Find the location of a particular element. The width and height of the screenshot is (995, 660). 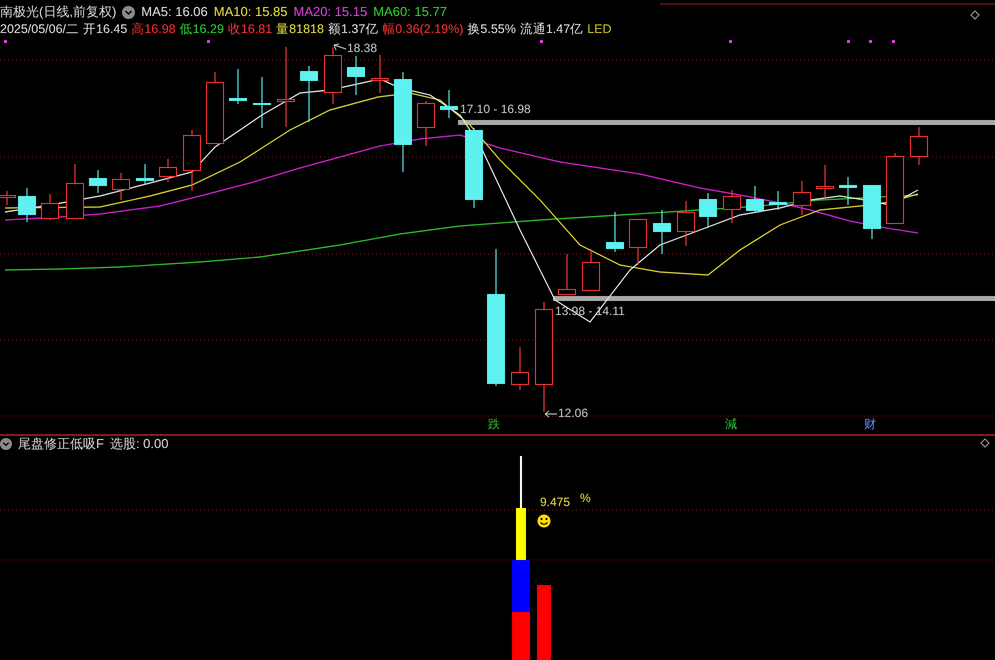

quote-value: 2025/05/06/二 is located at coordinates (40, 29).